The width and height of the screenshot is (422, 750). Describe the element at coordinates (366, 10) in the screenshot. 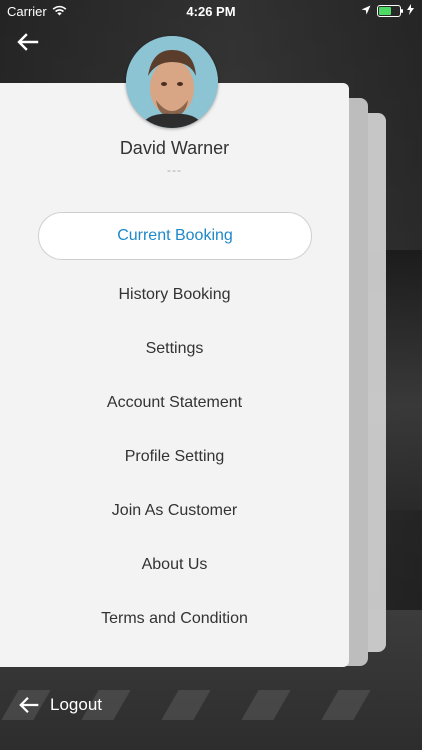

I see `location-arrow-icon` at that location.